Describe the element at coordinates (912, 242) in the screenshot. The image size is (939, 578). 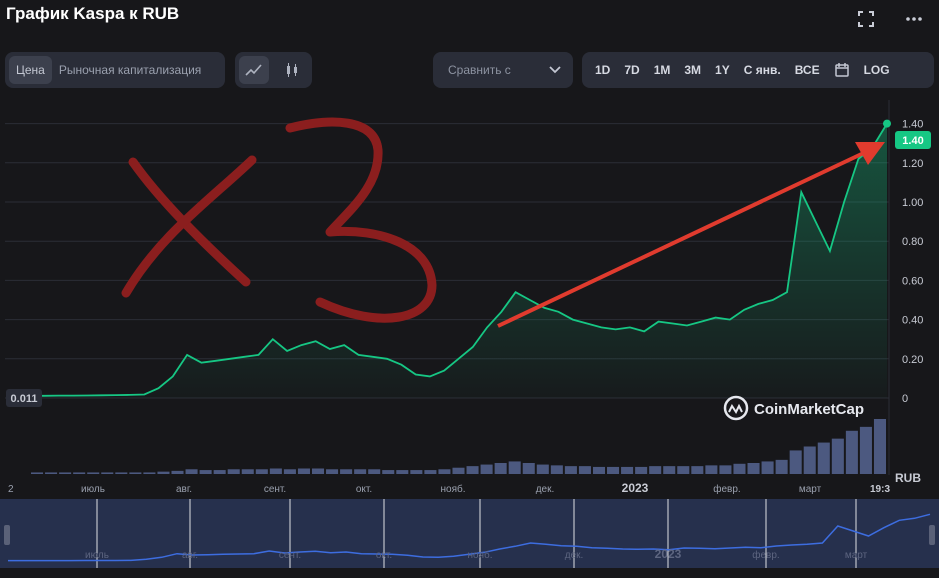
I see `y-tick-label: 0.80` at that location.